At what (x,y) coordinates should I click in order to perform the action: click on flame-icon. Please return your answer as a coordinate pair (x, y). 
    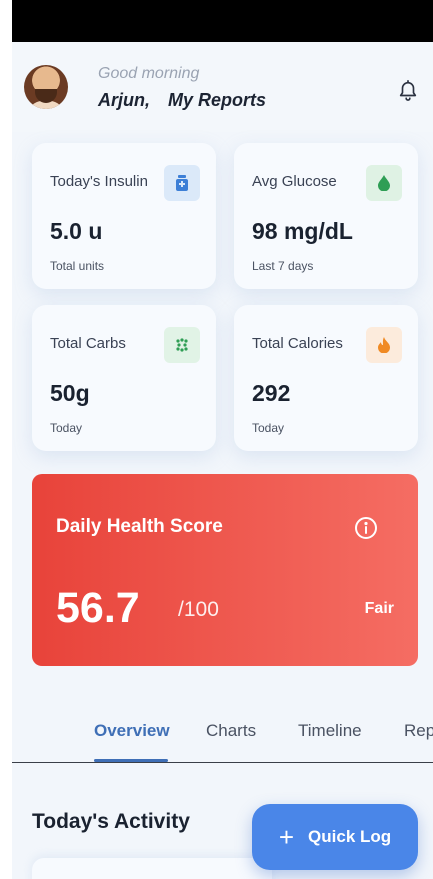
    Looking at the image, I should click on (384, 345).